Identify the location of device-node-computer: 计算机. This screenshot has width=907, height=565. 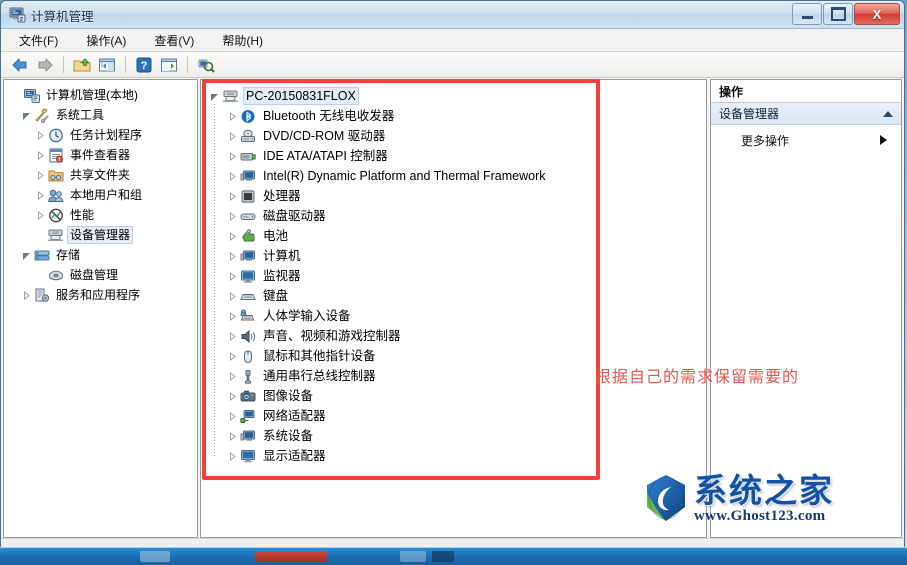
(456, 256).